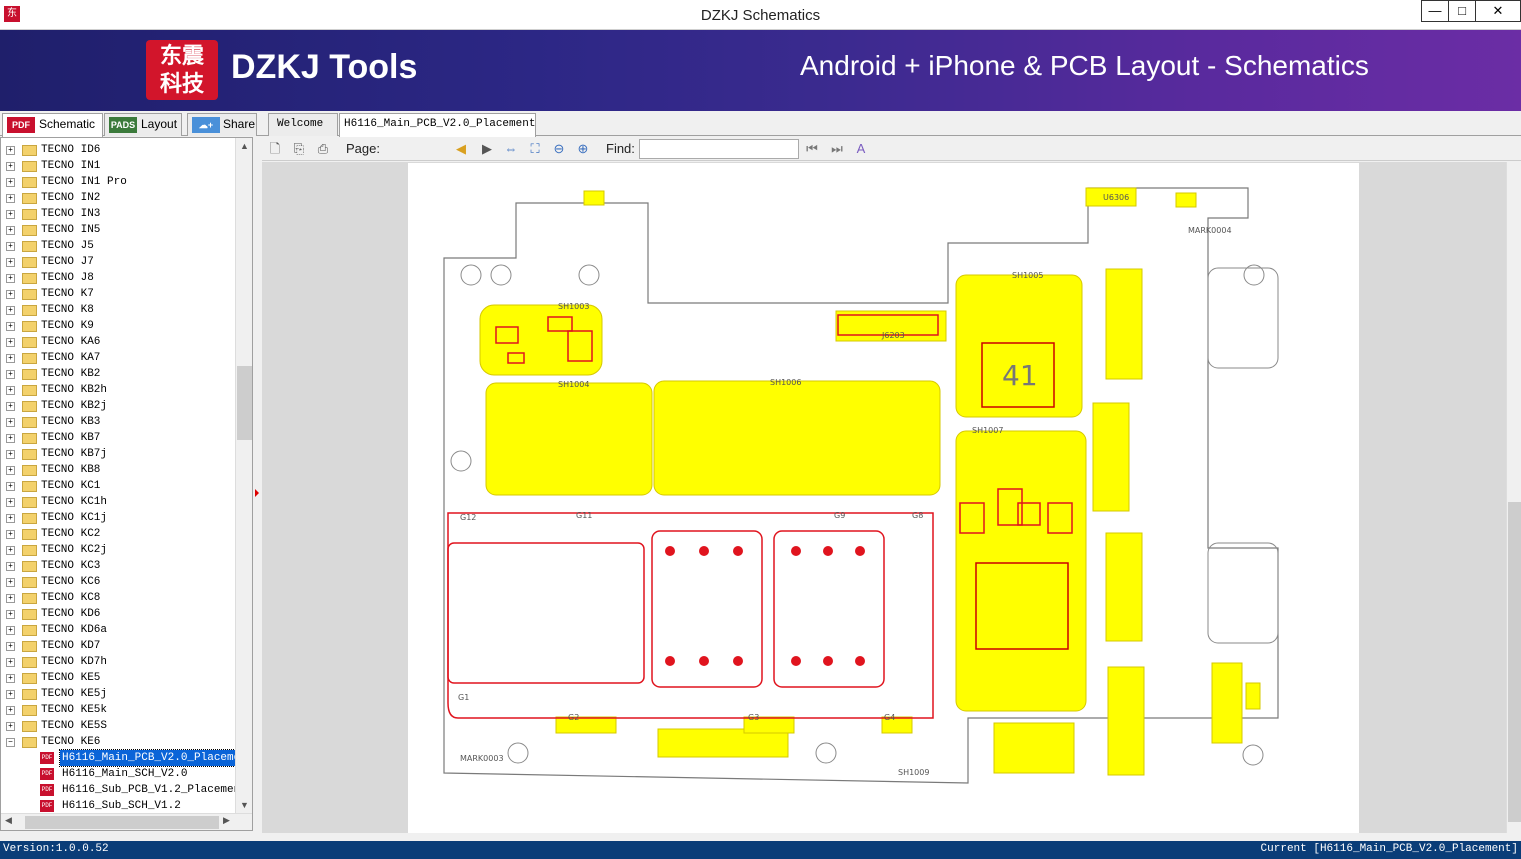 This screenshot has height=859, width=1521. I want to click on tree-vertical-scrollbar: ▲ ▼, so click(243, 476).